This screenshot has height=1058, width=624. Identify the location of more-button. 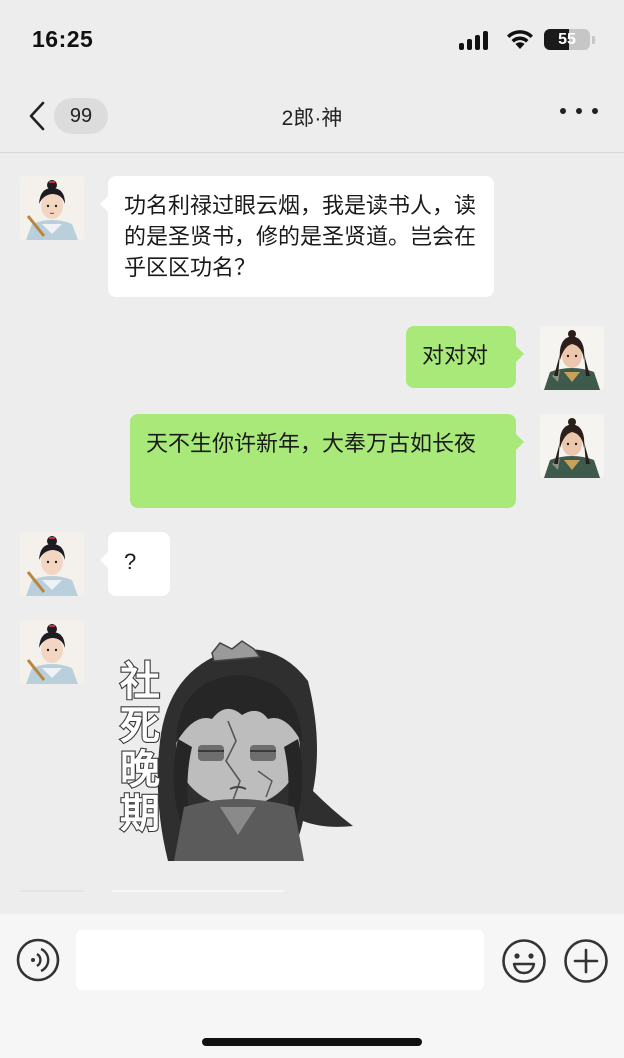
(579, 112).